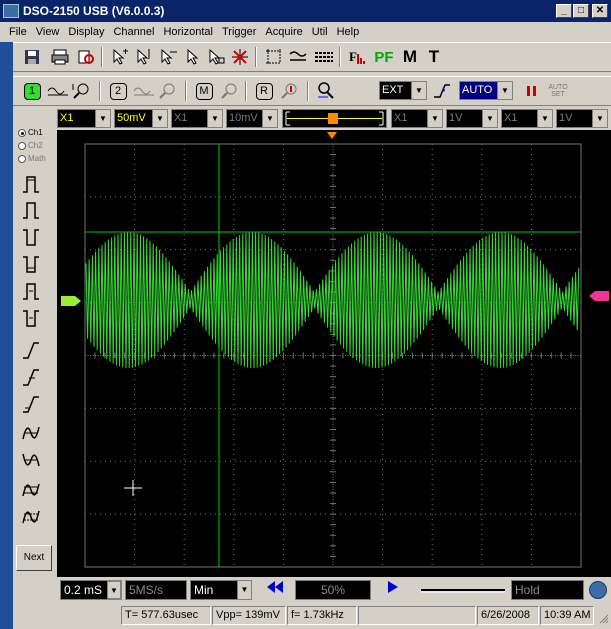 This screenshot has width=611, height=629. I want to click on cursor-vertical-icon, so click(144, 57).